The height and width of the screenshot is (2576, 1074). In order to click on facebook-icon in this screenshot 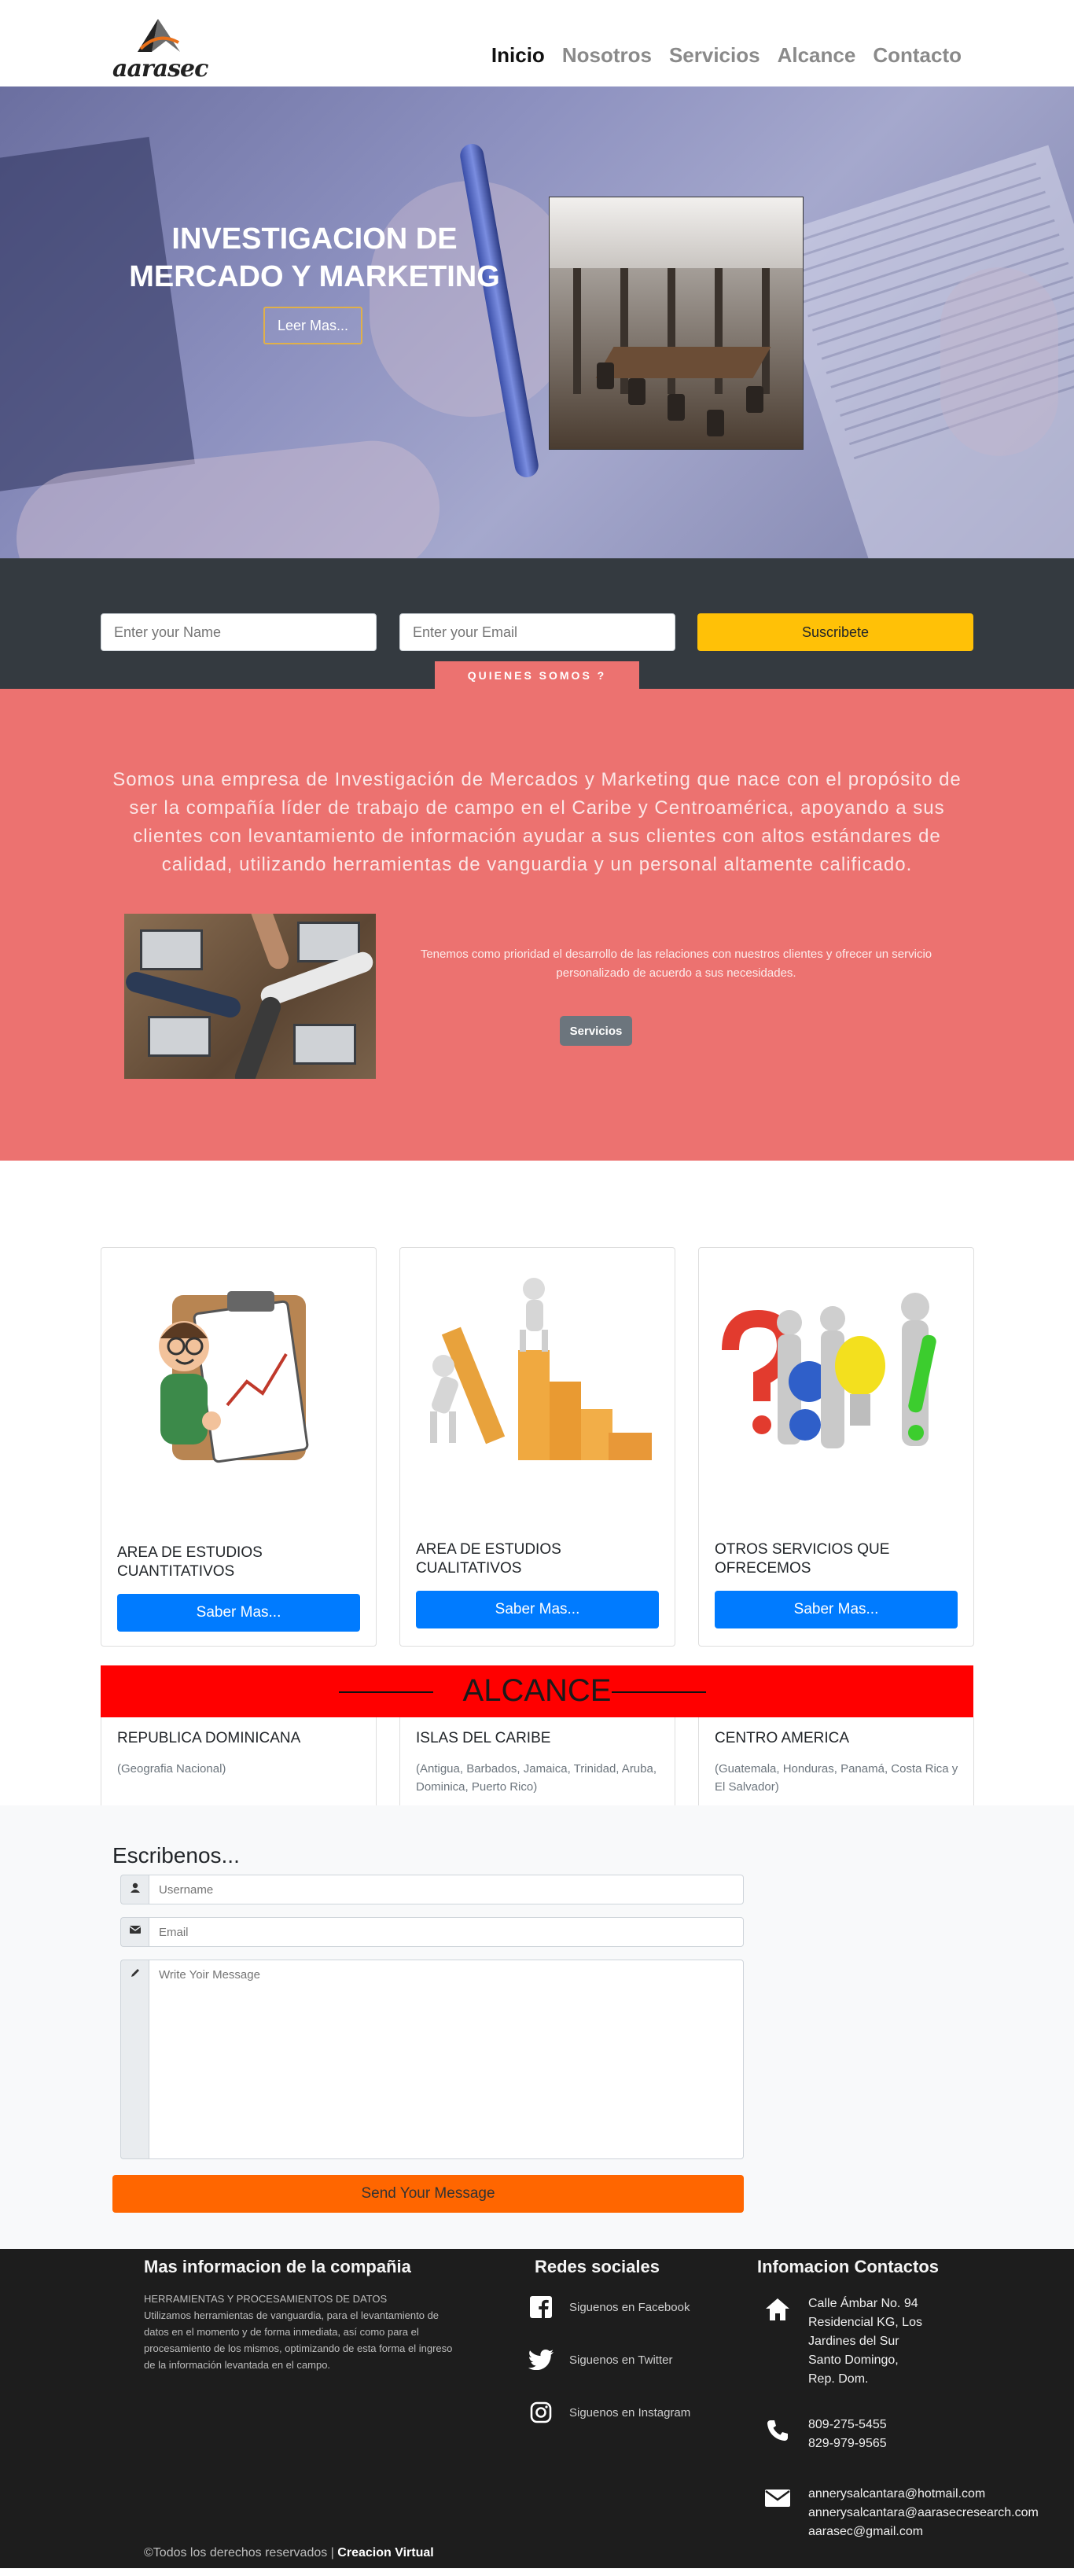, I will do `click(541, 2307)`.